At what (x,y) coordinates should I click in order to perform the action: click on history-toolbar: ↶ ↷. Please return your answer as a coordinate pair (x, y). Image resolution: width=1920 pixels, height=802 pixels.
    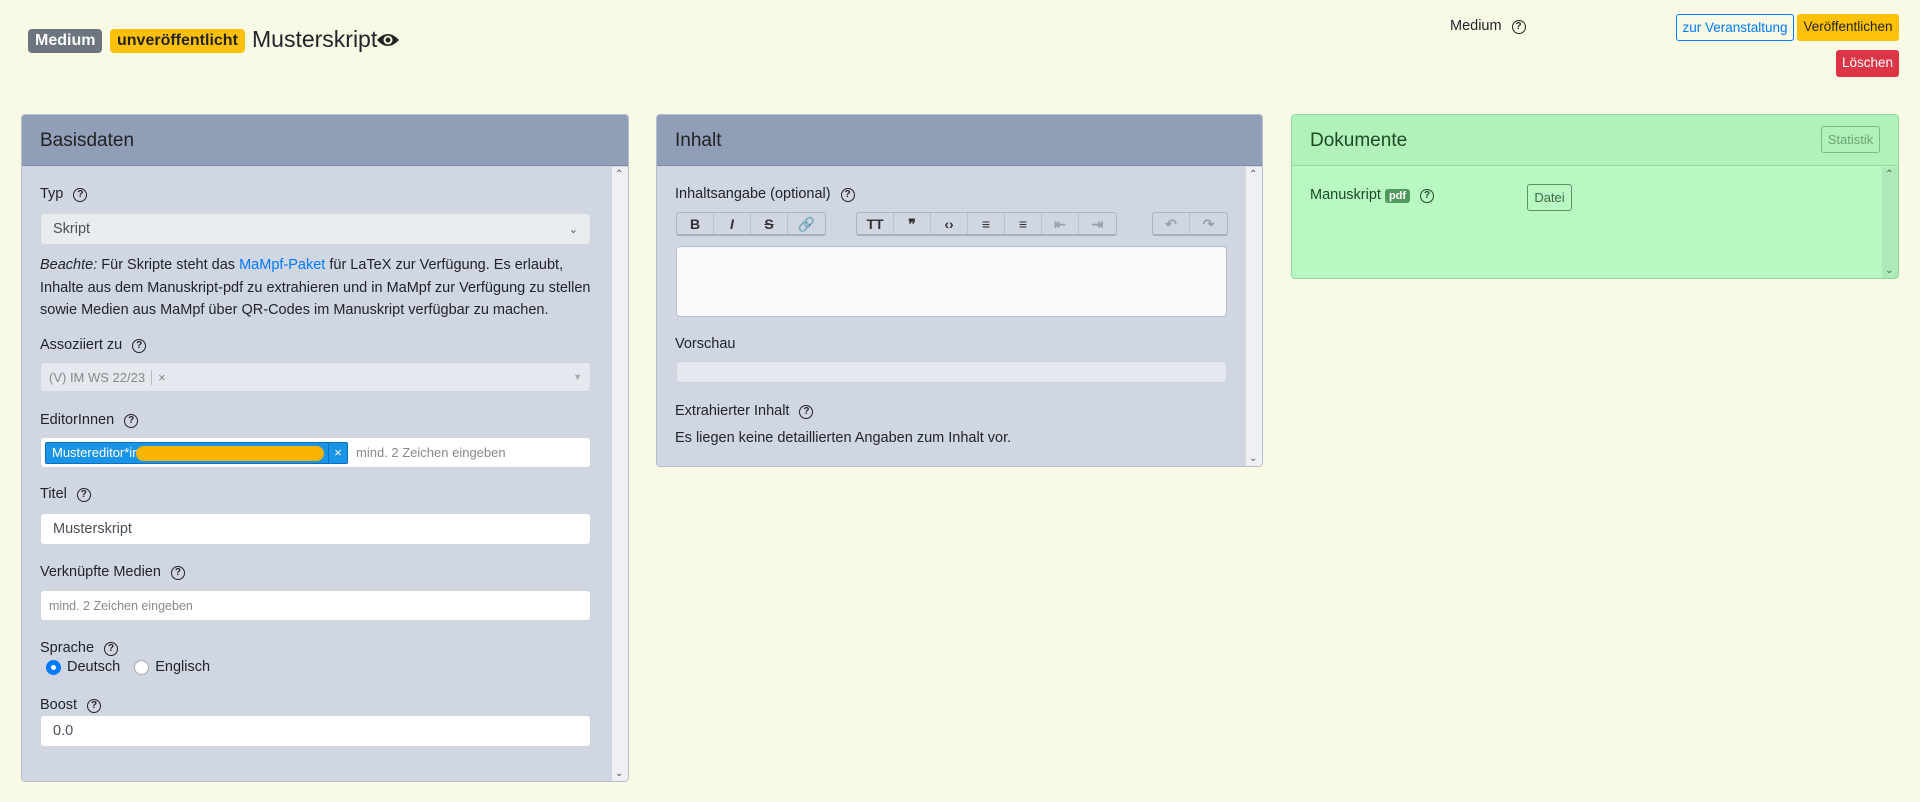
    Looking at the image, I should click on (1190, 224).